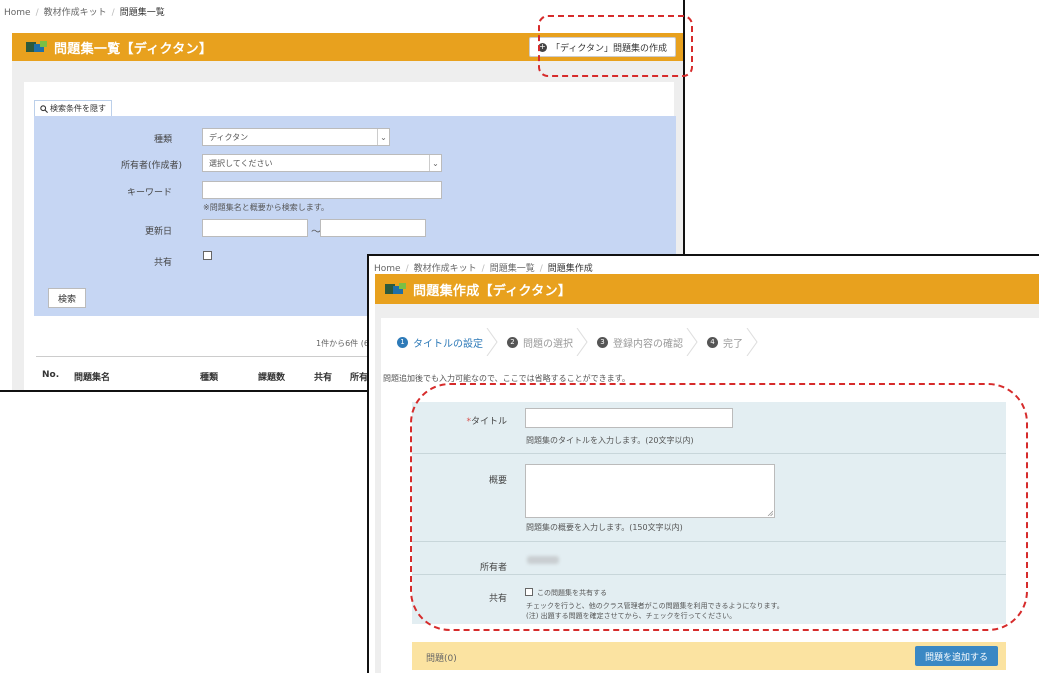 This screenshot has width=1039, height=673. I want to click on updated-label: 更新日, so click(158, 232).